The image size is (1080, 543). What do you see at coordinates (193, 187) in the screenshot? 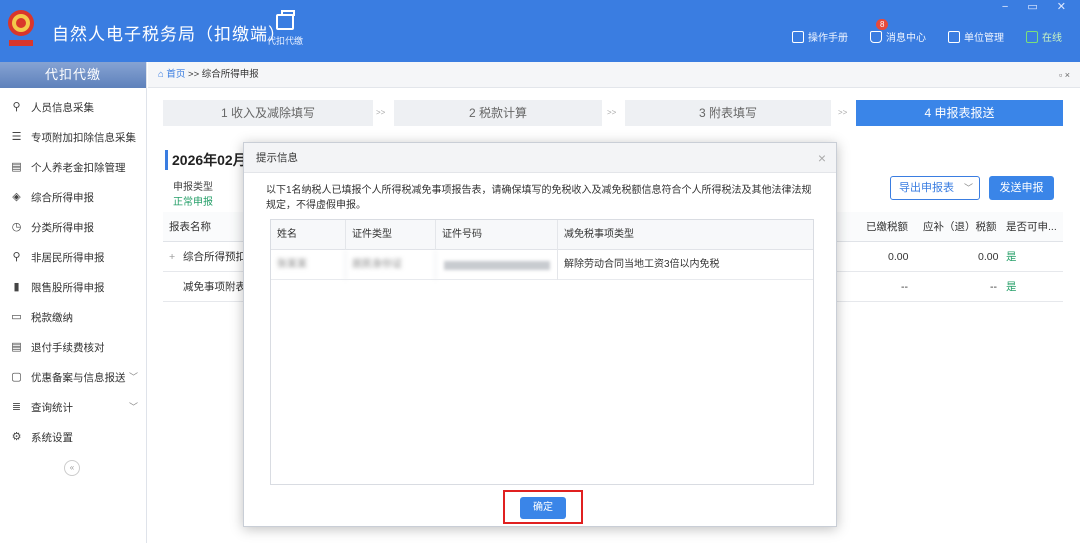
I see `declaration-type-label: 申报类型` at bounding box center [193, 187].